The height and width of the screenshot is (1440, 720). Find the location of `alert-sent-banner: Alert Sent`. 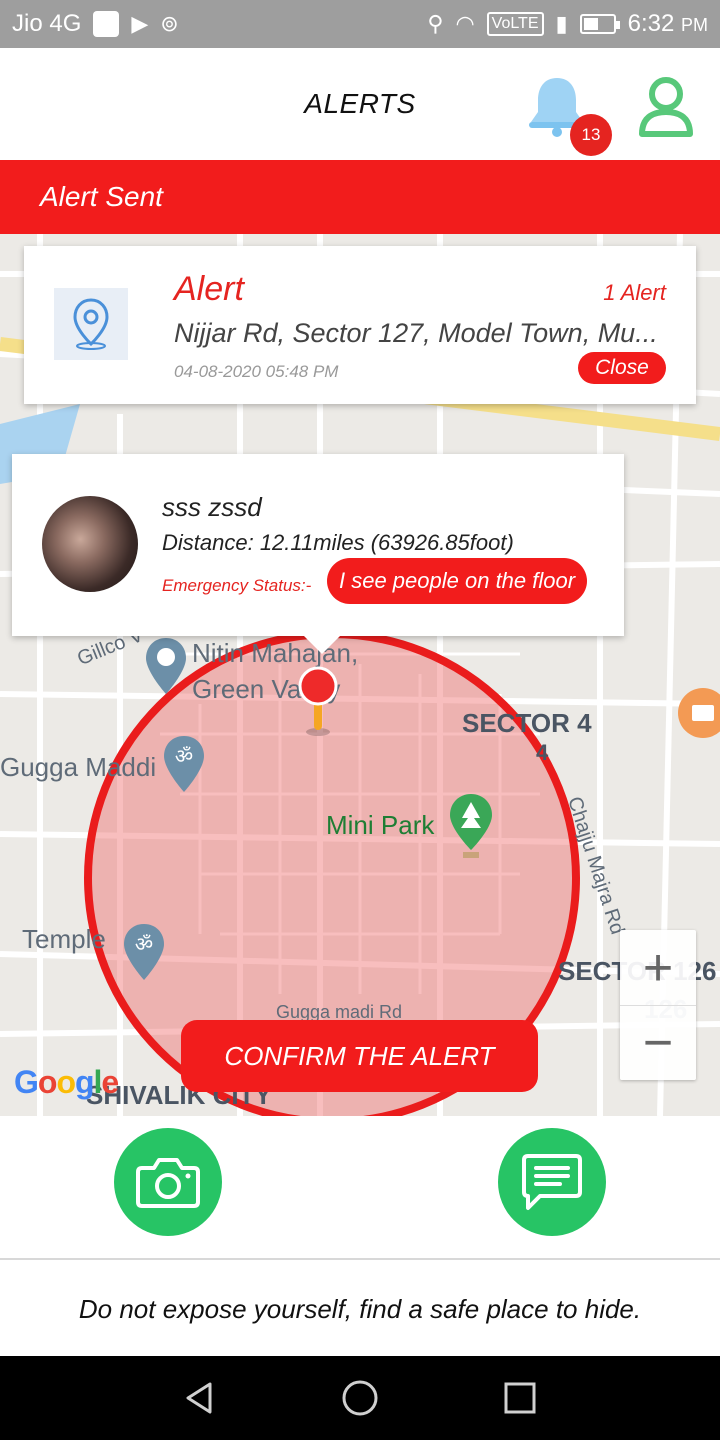

alert-sent-banner: Alert Sent is located at coordinates (360, 197).